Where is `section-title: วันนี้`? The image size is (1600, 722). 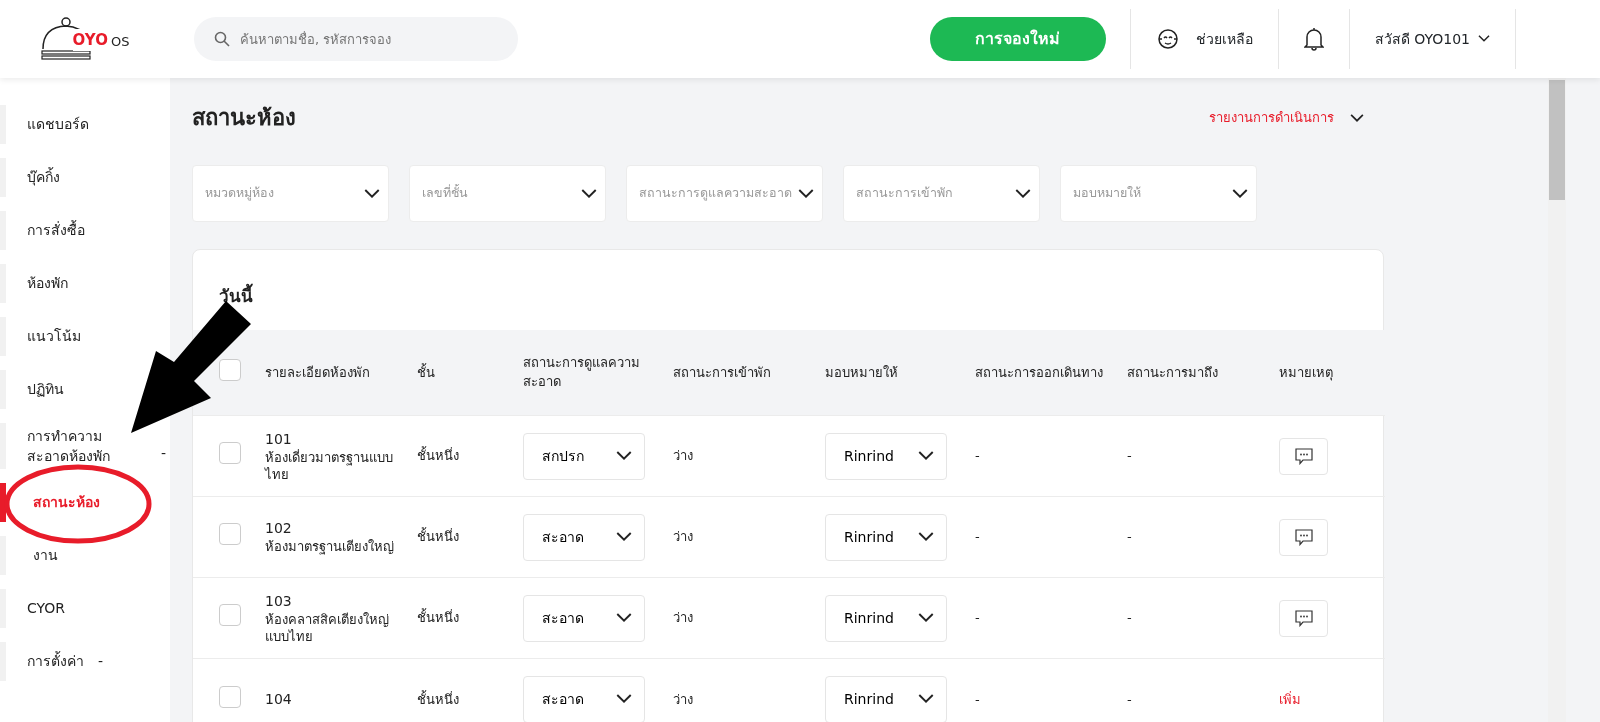 section-title: วันนี้ is located at coordinates (788, 290).